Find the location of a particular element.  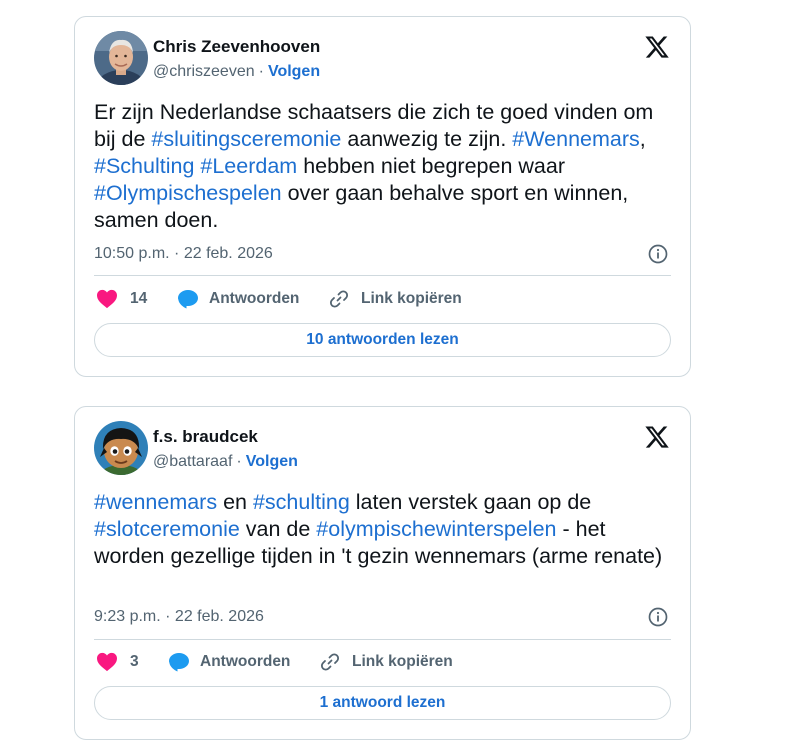

hashtag-link: #Olympischespelen is located at coordinates (188, 193).